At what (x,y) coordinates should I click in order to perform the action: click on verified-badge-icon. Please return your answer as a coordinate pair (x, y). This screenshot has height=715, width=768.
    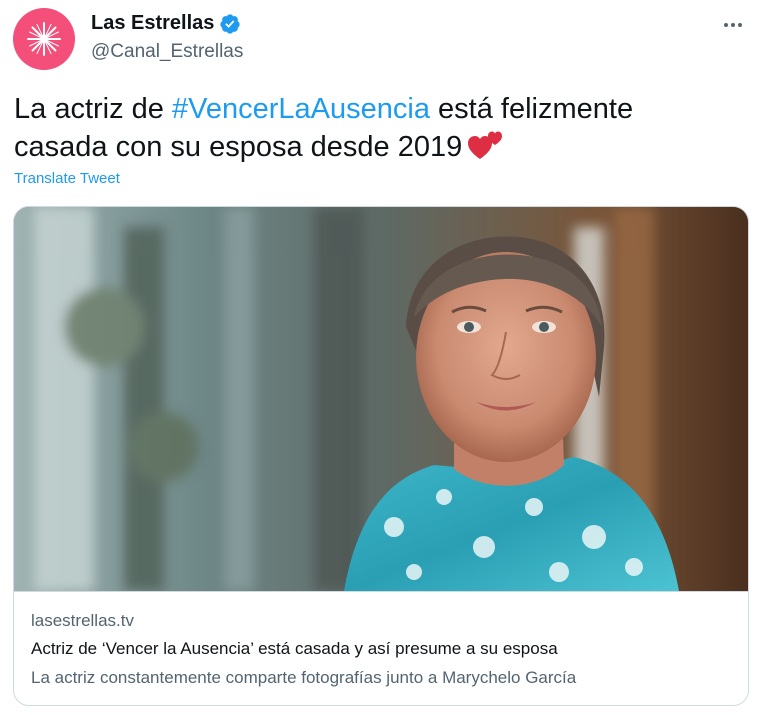
    Looking at the image, I should click on (230, 23).